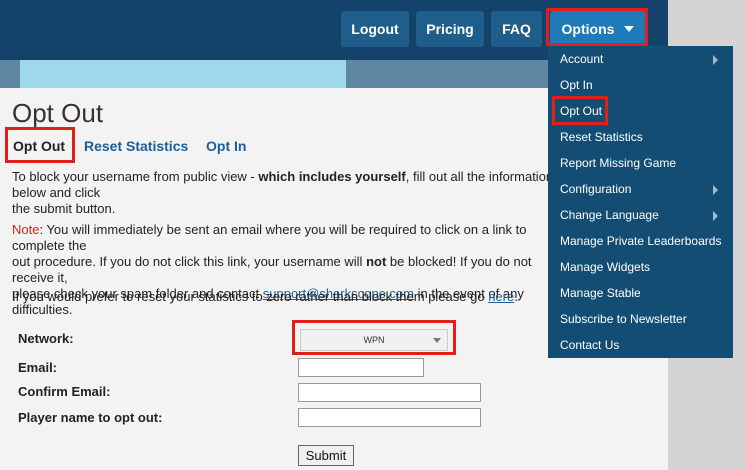 This screenshot has height=470, width=745. What do you see at coordinates (46, 338) in the screenshot?
I see `network-label: Network:` at bounding box center [46, 338].